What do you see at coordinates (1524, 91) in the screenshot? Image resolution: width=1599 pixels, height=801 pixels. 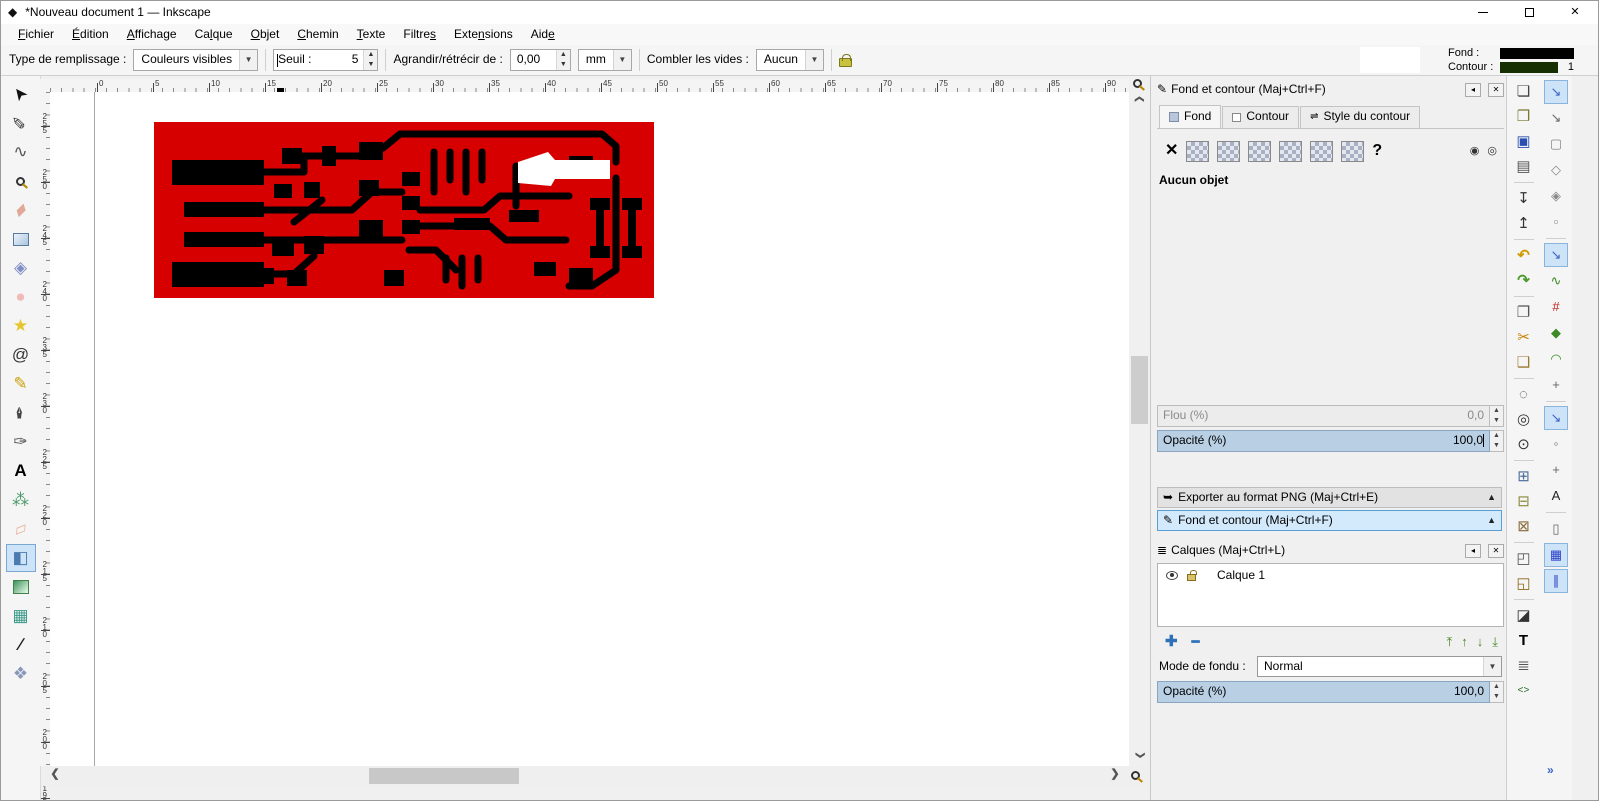 I see `new-document-button: ❏` at bounding box center [1524, 91].